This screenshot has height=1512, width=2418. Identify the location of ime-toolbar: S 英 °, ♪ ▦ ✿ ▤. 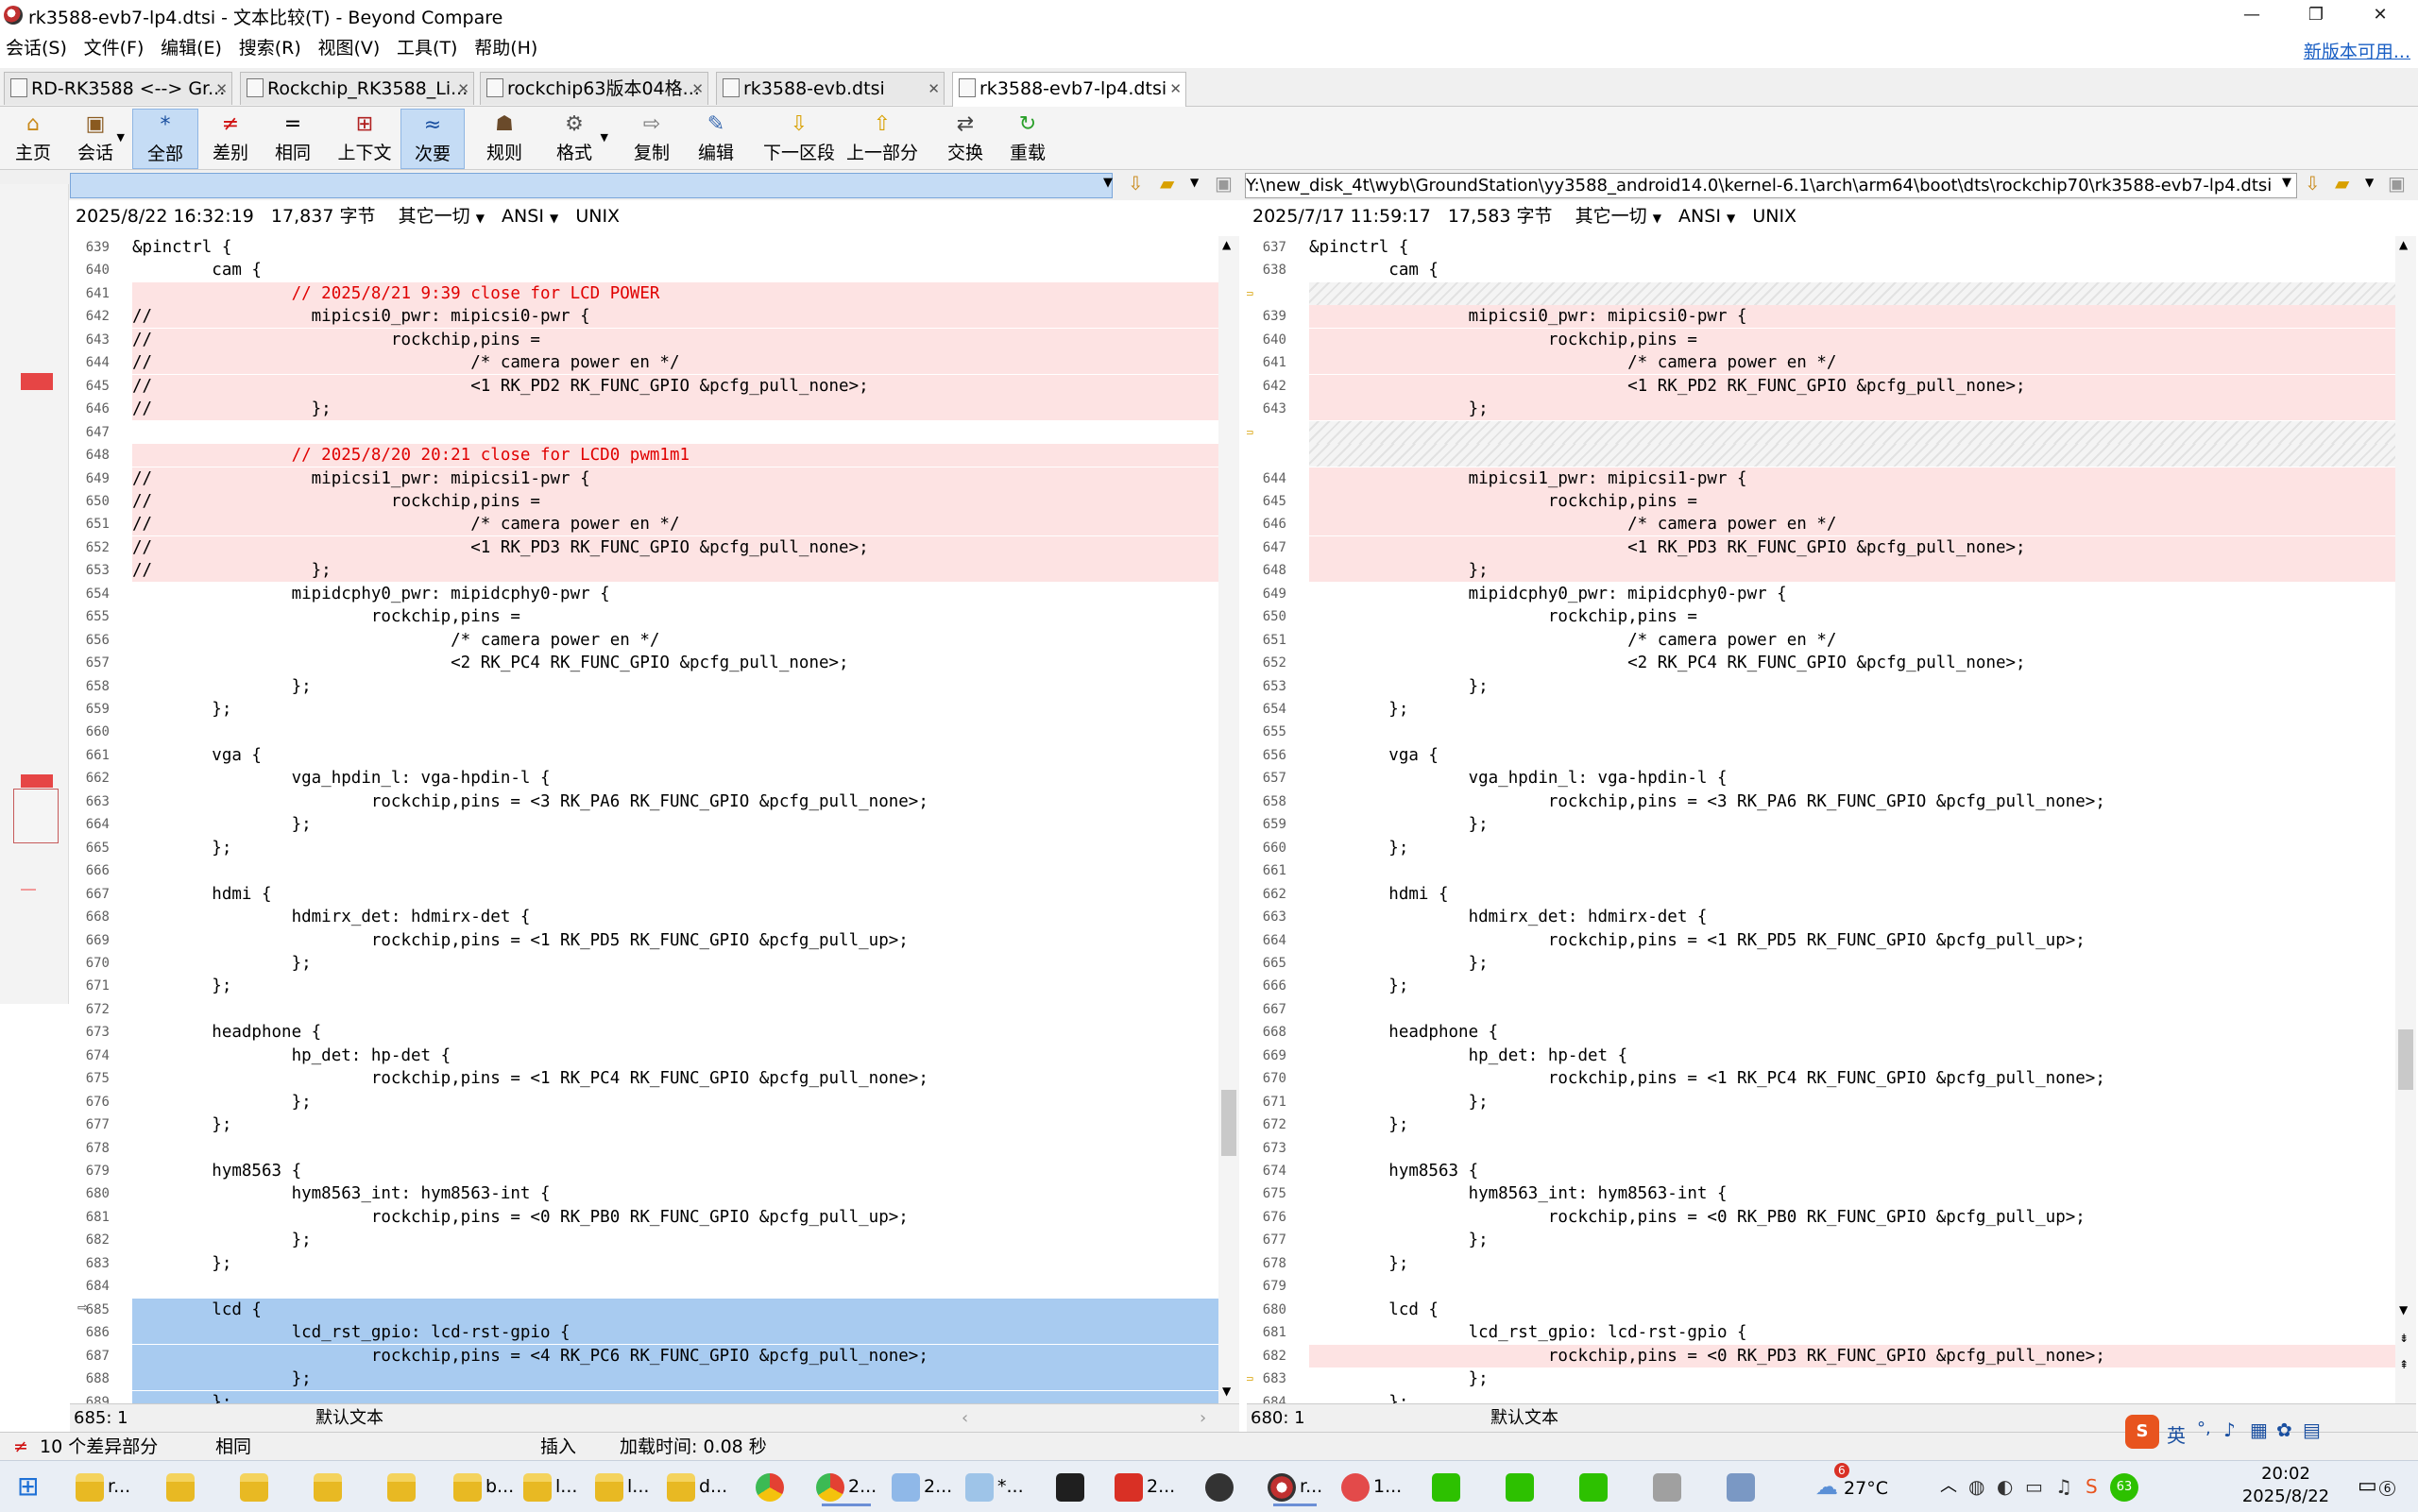
(2267, 1432).